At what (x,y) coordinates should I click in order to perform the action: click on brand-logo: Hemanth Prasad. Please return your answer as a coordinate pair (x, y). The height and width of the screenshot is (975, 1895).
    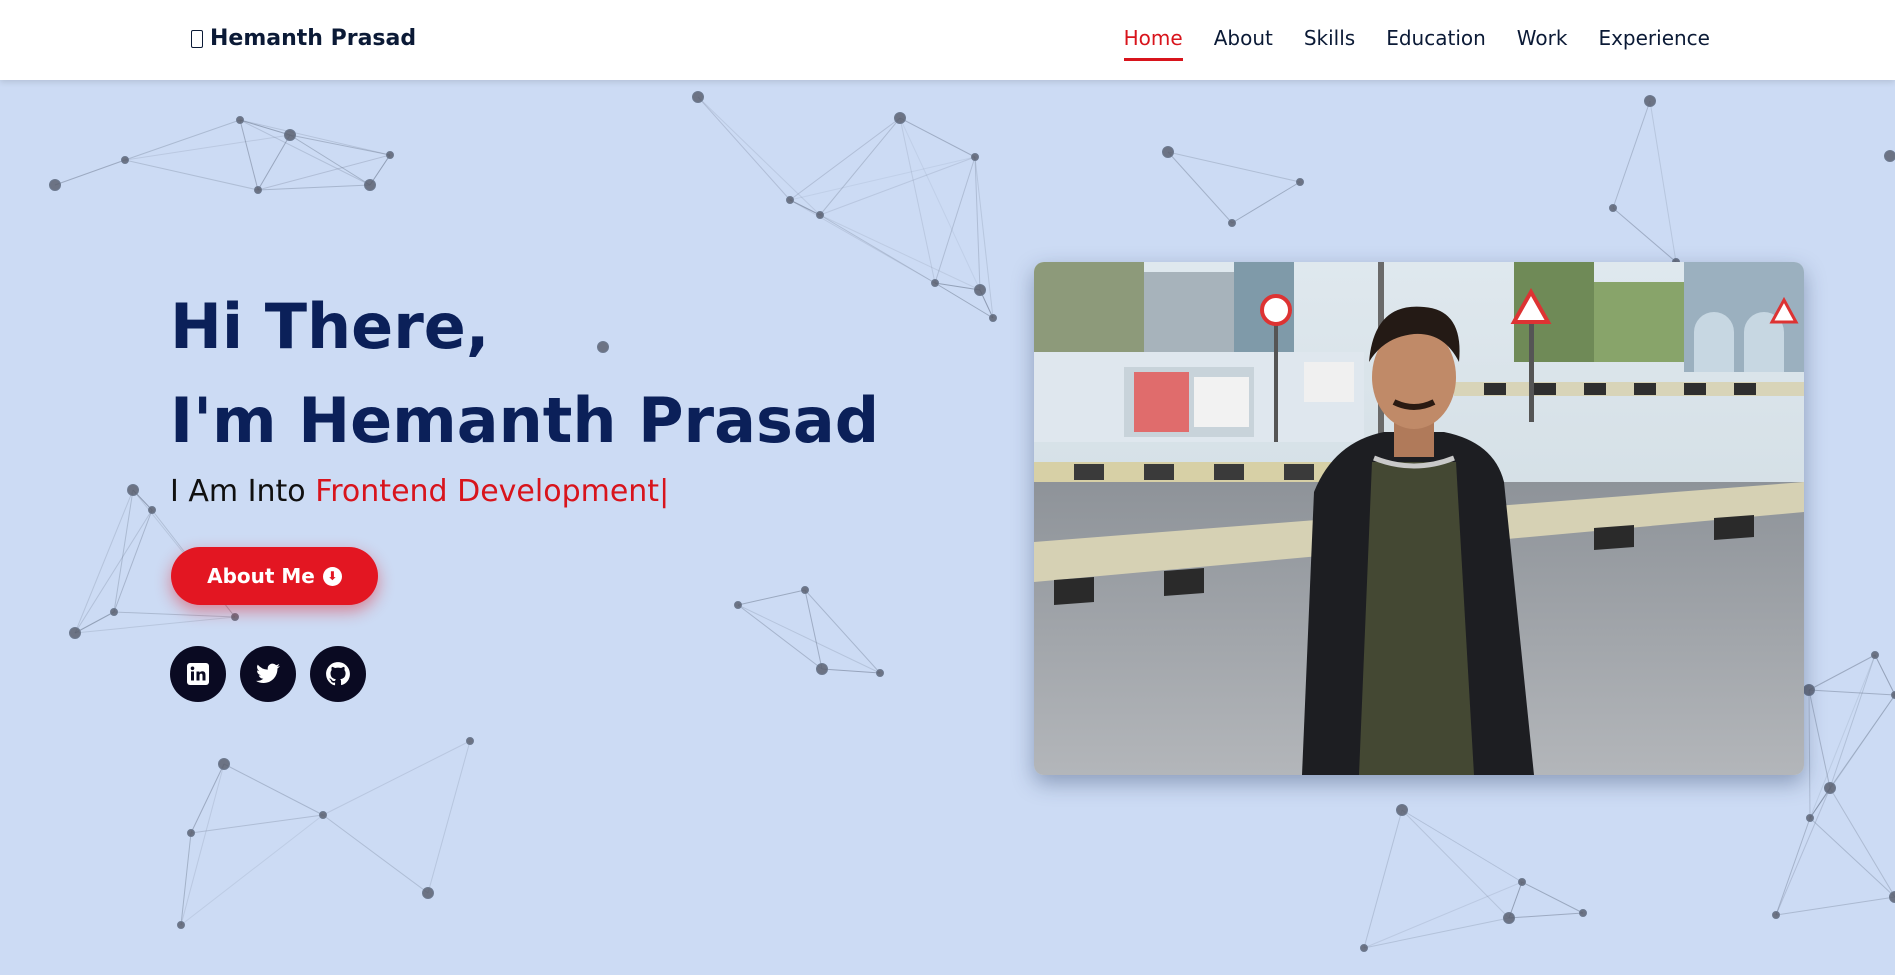
    Looking at the image, I should click on (303, 38).